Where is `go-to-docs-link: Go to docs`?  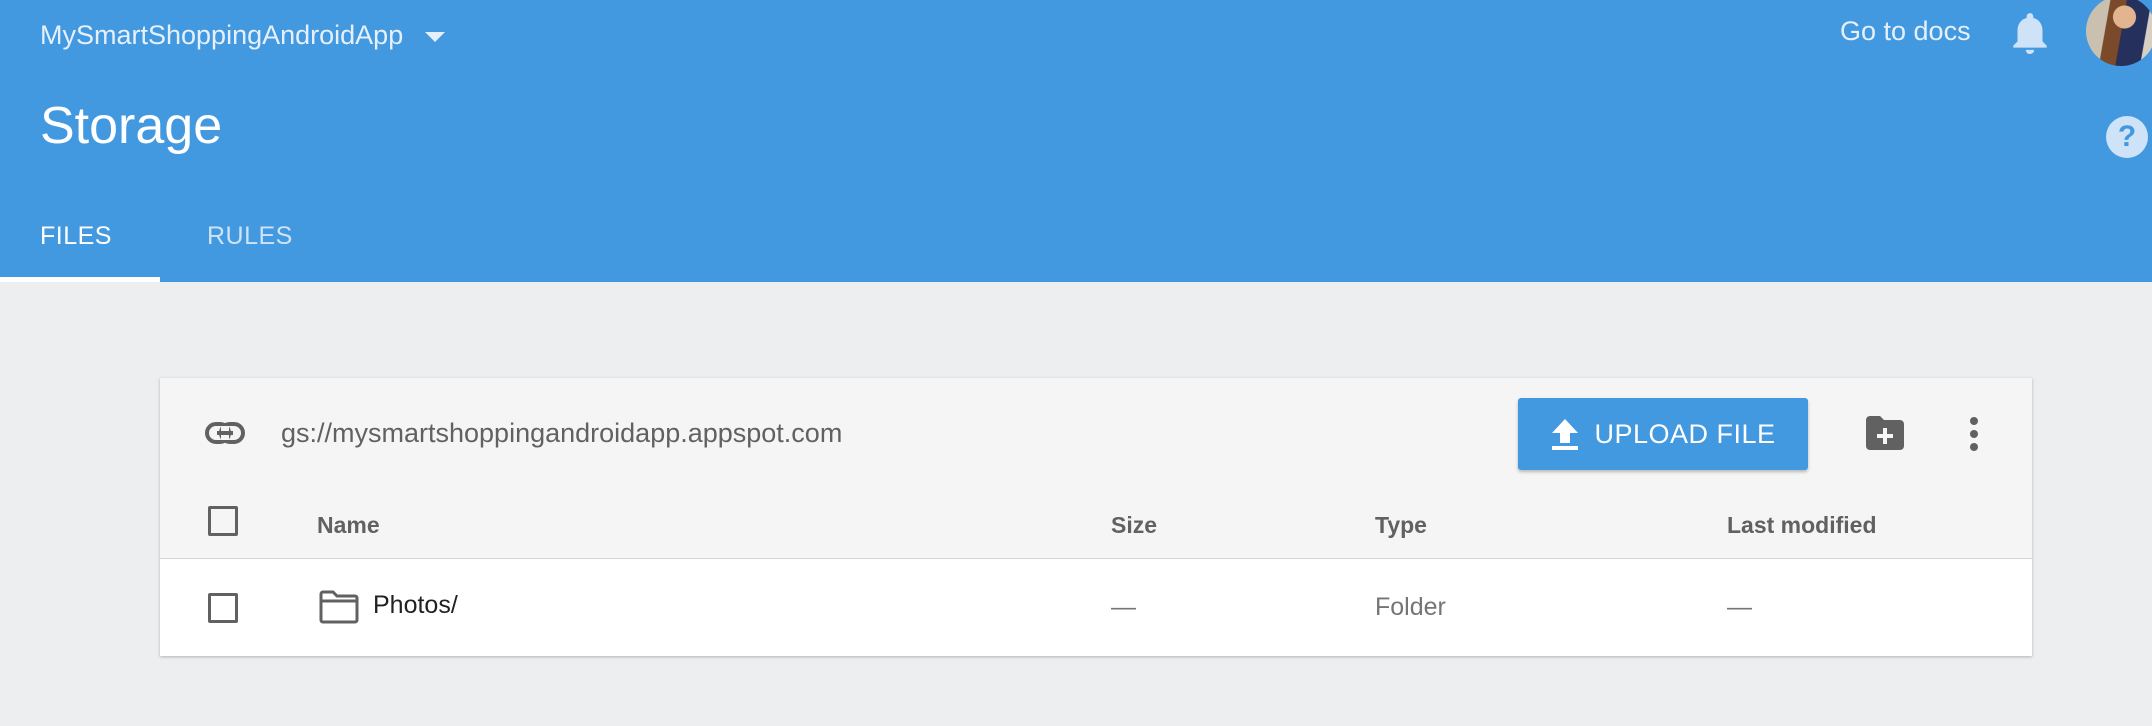 go-to-docs-link: Go to docs is located at coordinates (1905, 31).